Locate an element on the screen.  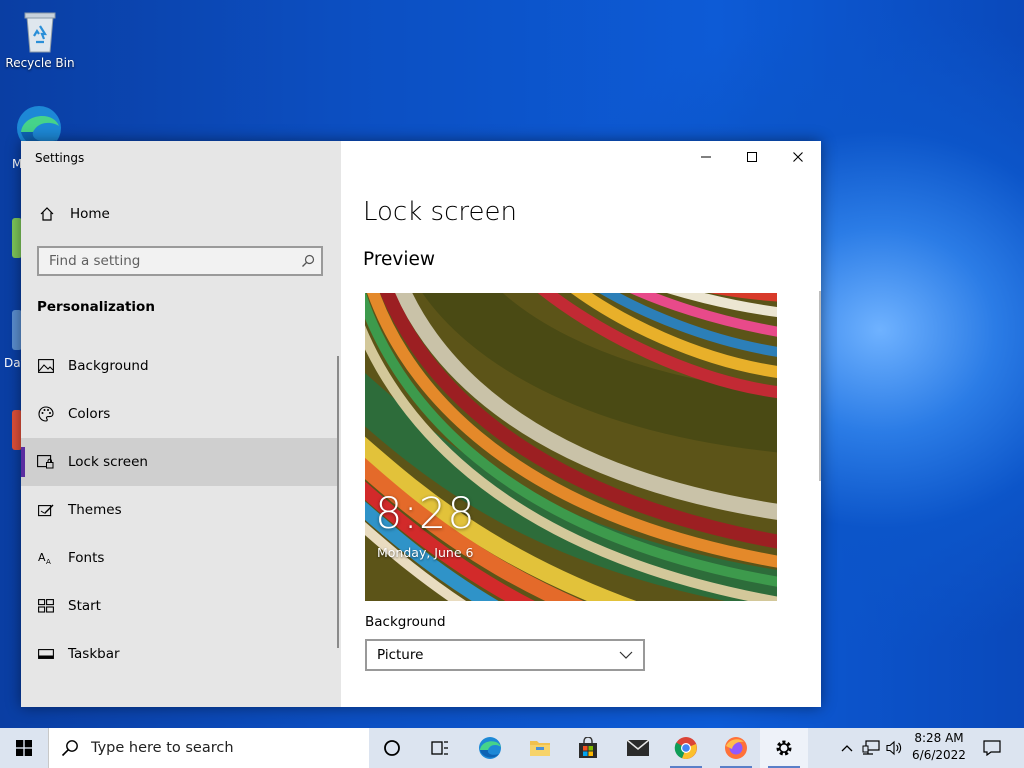
page-title: Lock screen is located at coordinates (440, 212).